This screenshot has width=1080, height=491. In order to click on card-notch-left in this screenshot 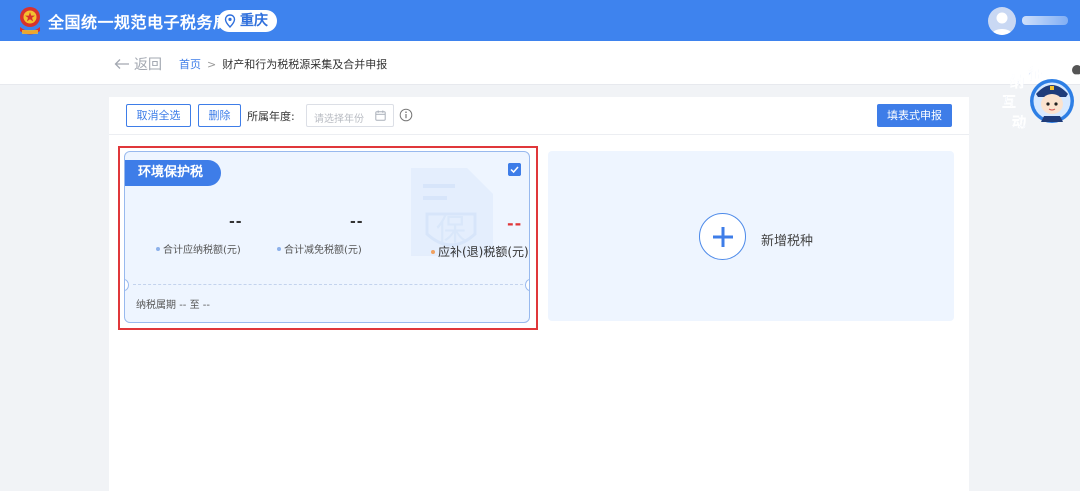, I will do `click(127, 285)`.